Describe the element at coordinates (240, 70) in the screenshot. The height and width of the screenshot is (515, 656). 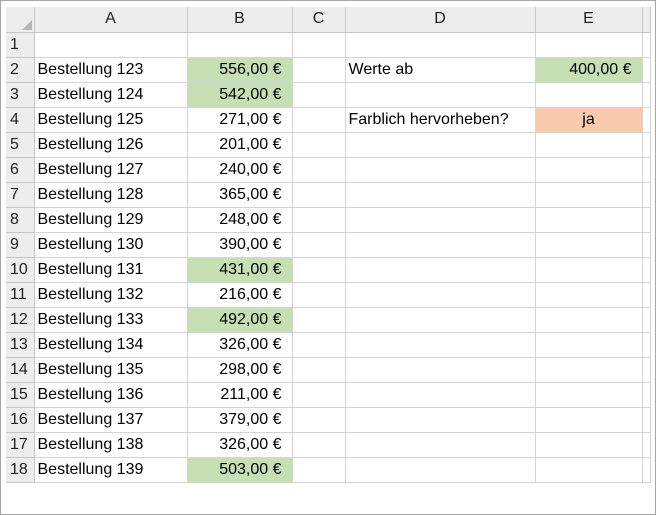
I see `cell-b: 556,00 €` at that location.